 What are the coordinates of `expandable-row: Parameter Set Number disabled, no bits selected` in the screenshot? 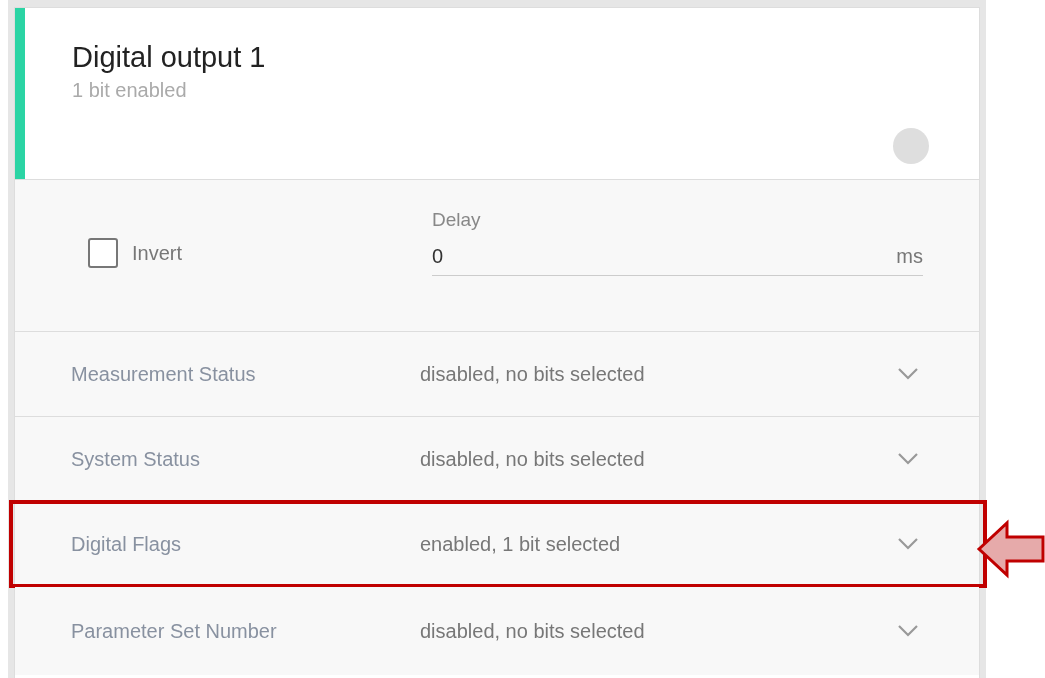 It's located at (497, 631).